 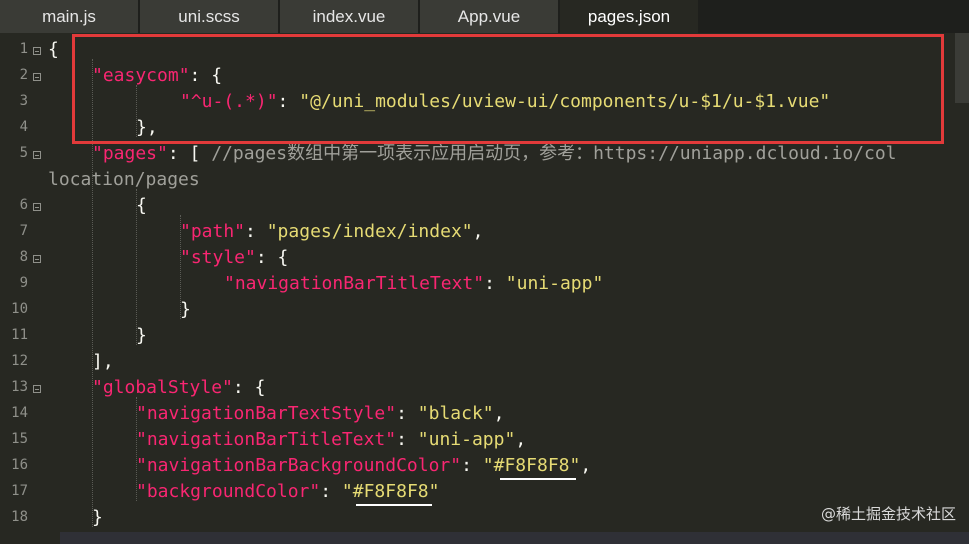 I want to click on line-number: 3, so click(x=23, y=101).